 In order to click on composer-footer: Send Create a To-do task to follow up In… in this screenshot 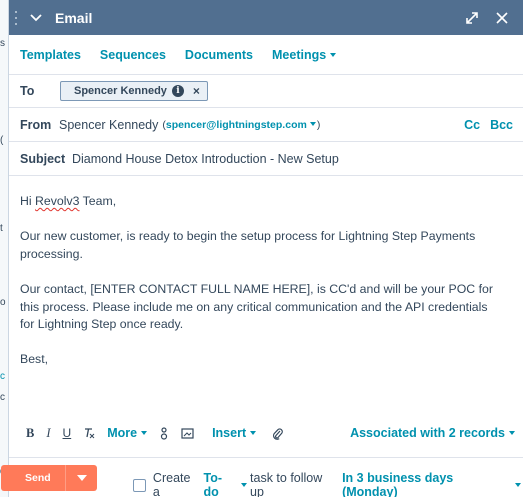, I will do `click(262, 477)`.